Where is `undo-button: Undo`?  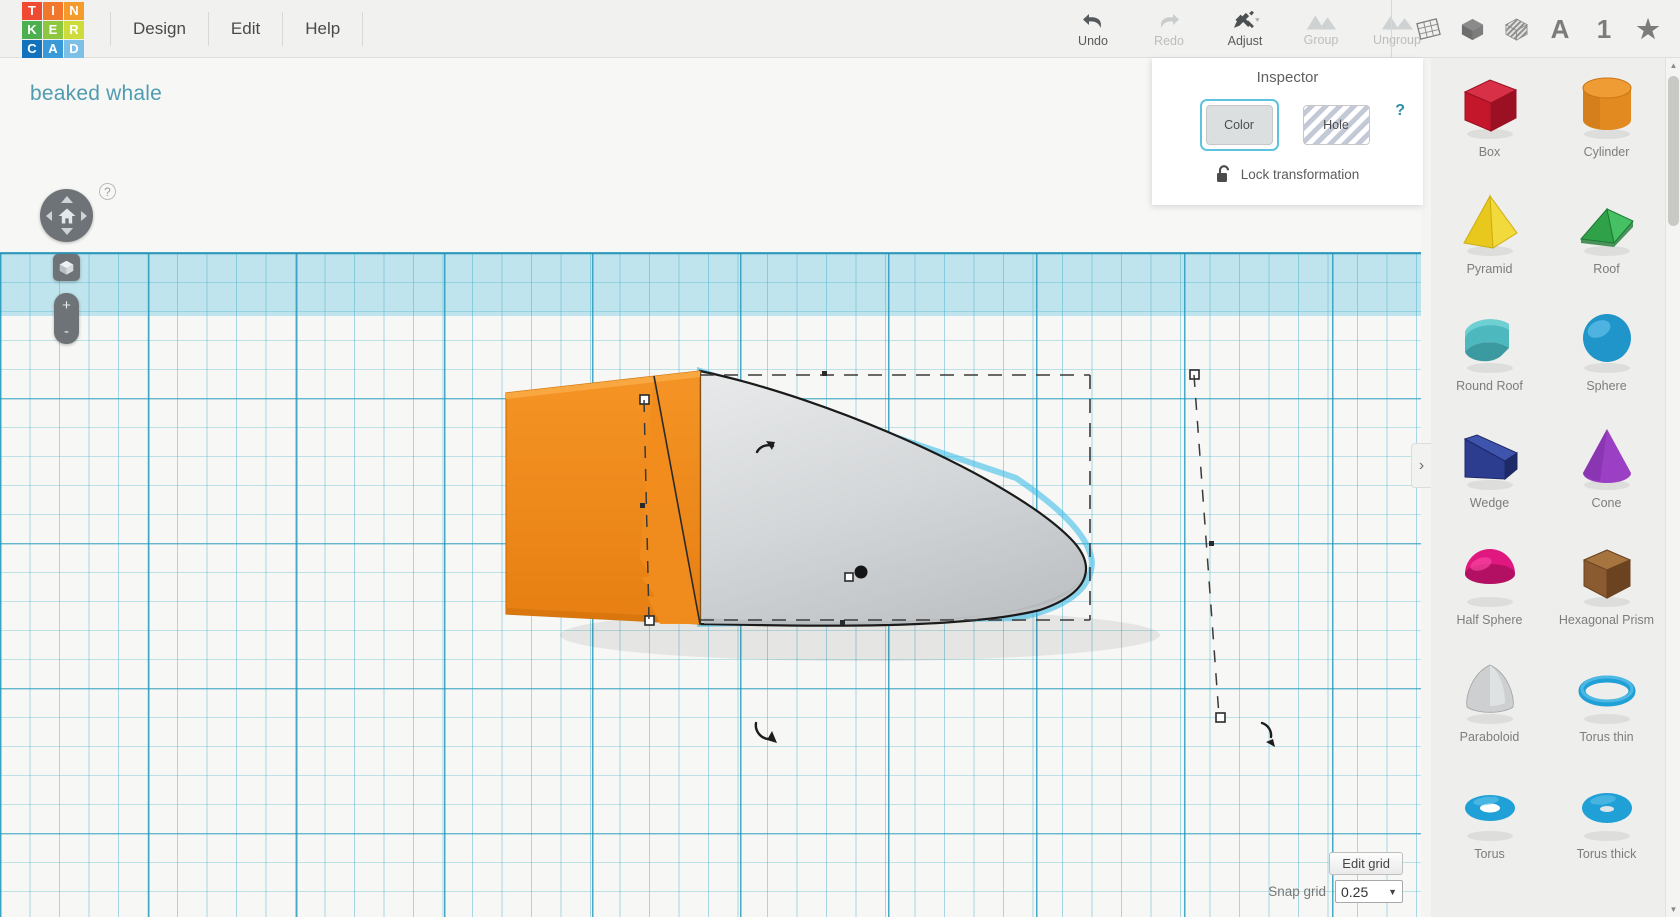
undo-button: Undo is located at coordinates (1093, 29).